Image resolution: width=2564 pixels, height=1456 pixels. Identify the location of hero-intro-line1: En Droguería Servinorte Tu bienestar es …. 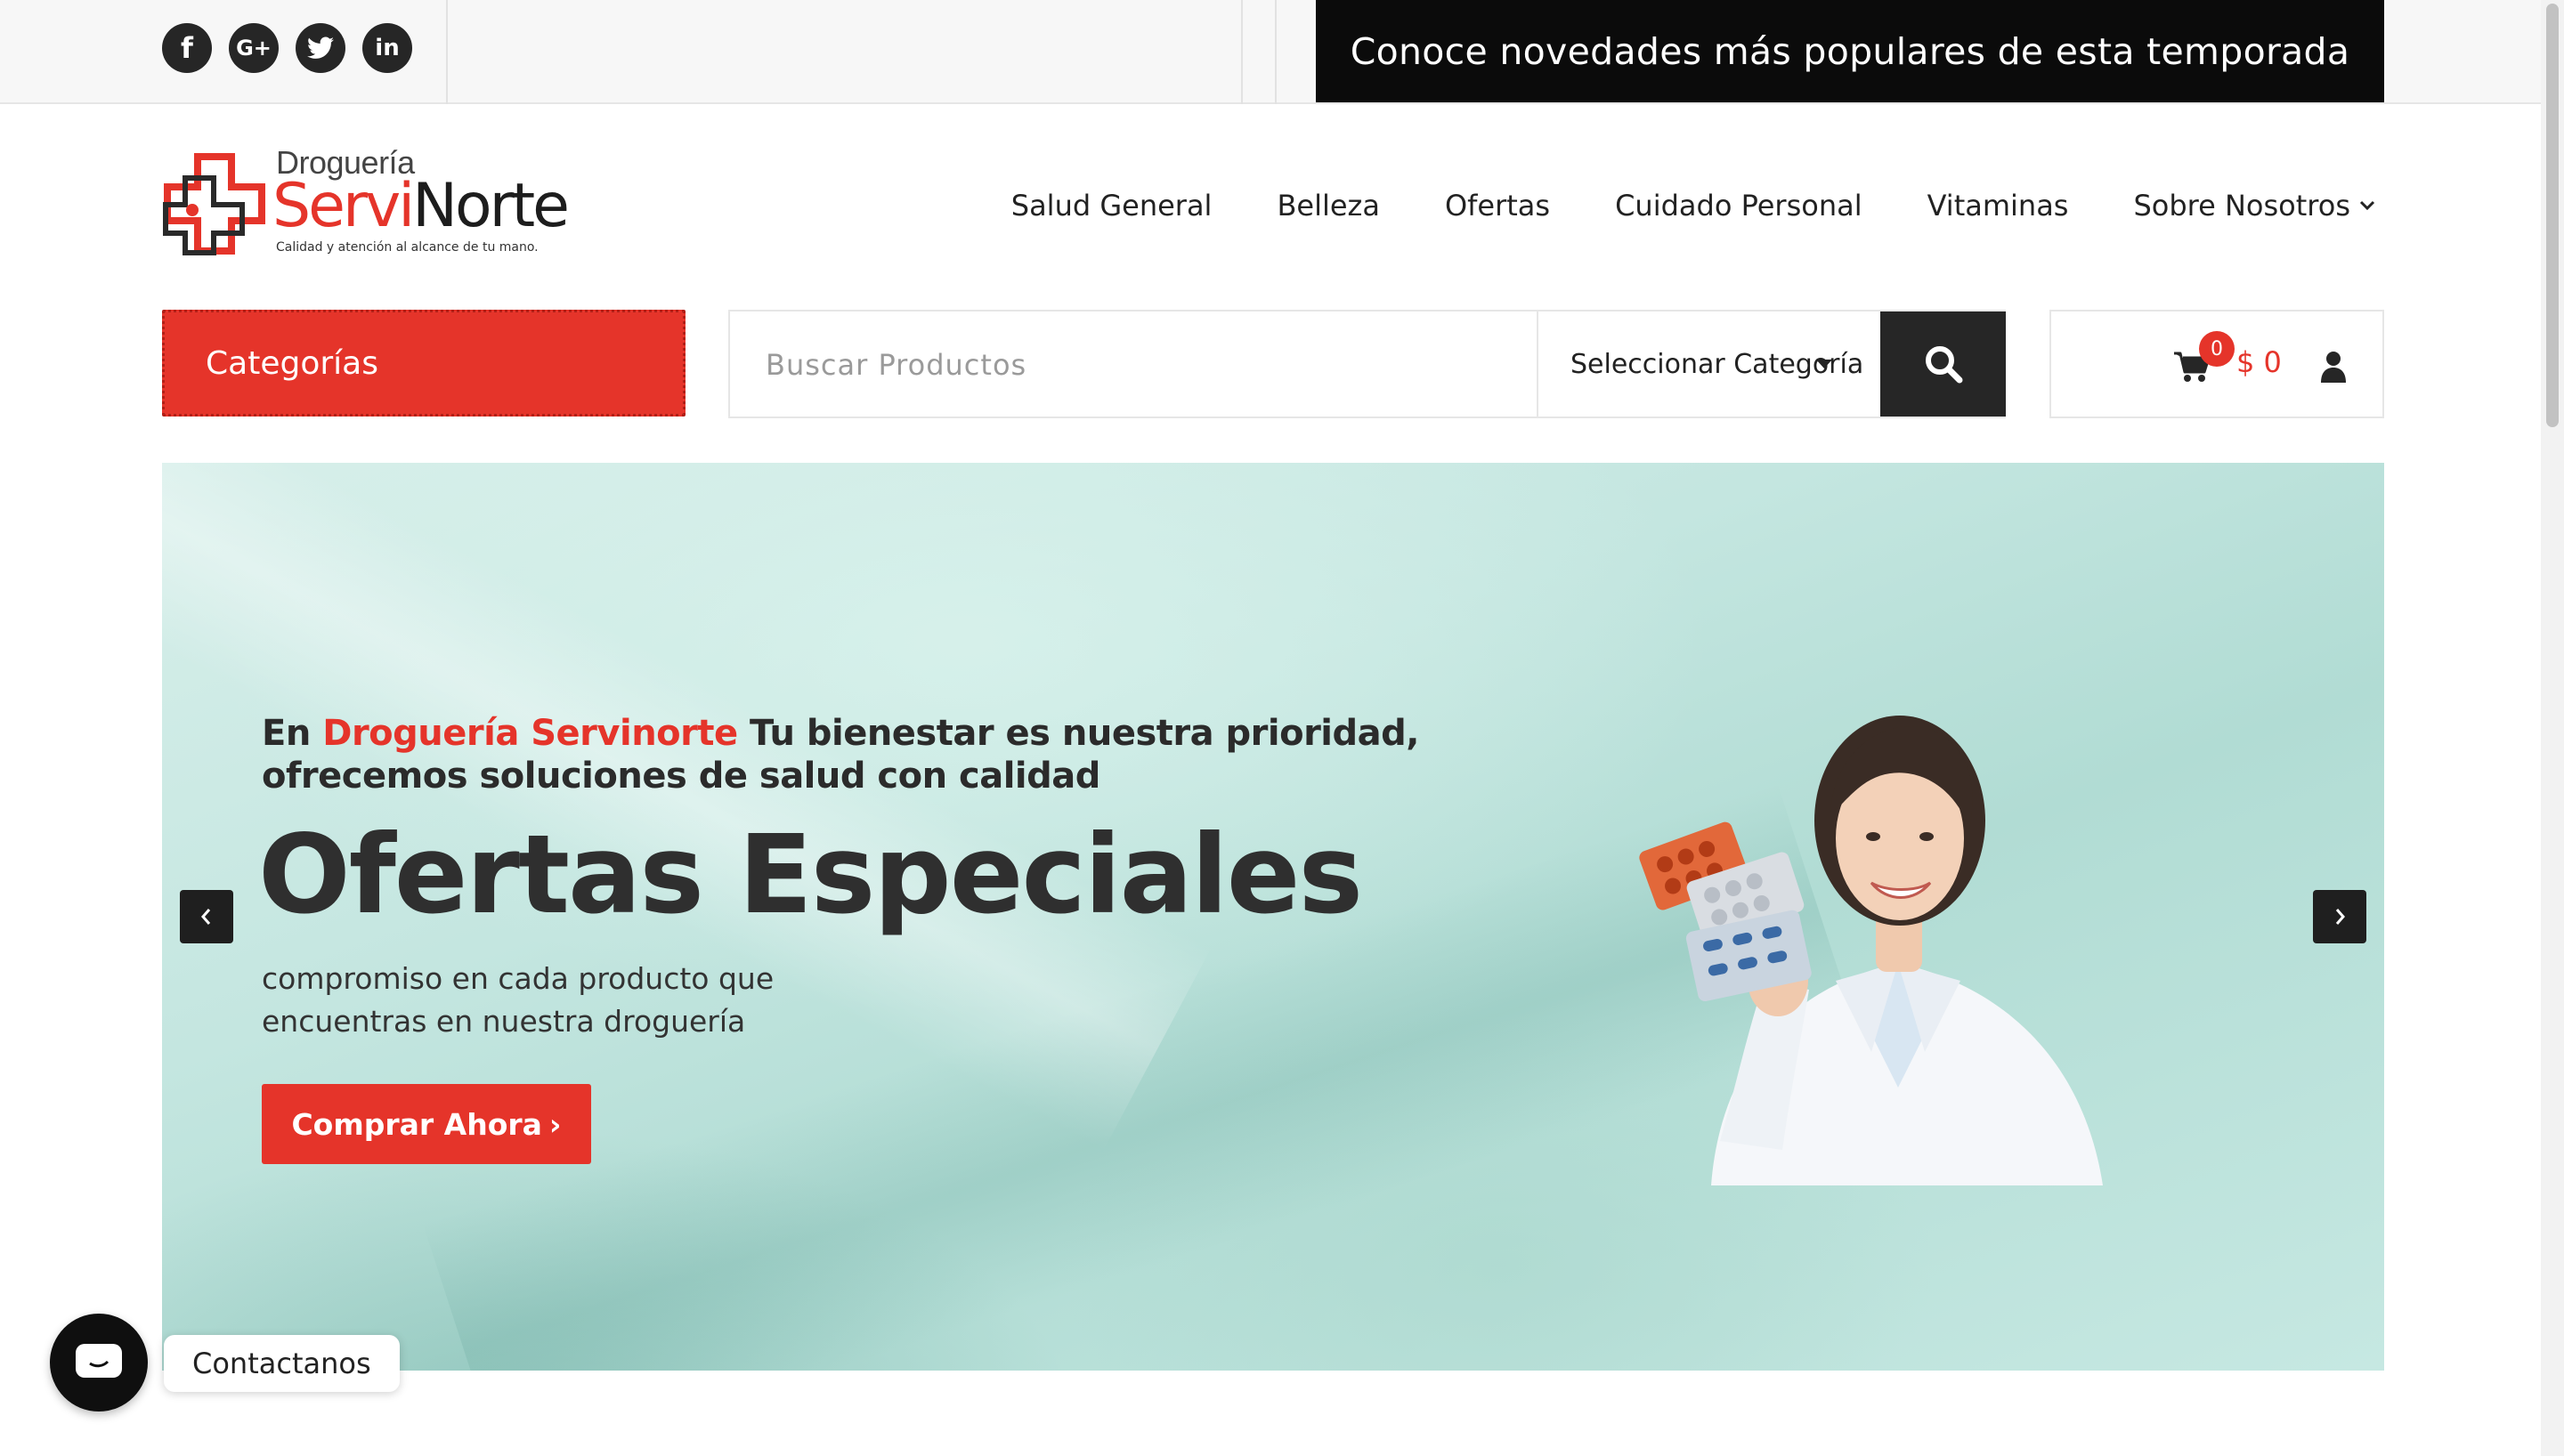
(840, 733).